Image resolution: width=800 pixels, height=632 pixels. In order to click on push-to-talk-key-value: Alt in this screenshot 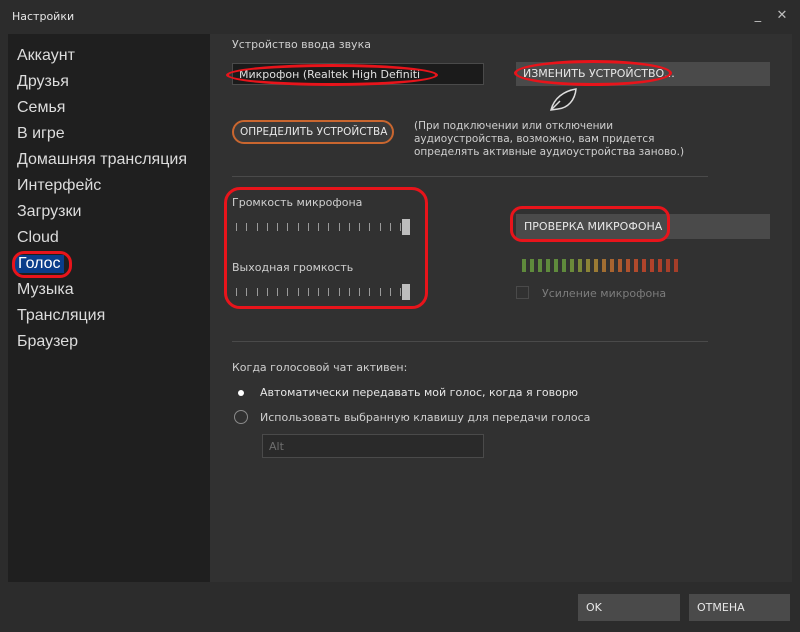, I will do `click(276, 446)`.